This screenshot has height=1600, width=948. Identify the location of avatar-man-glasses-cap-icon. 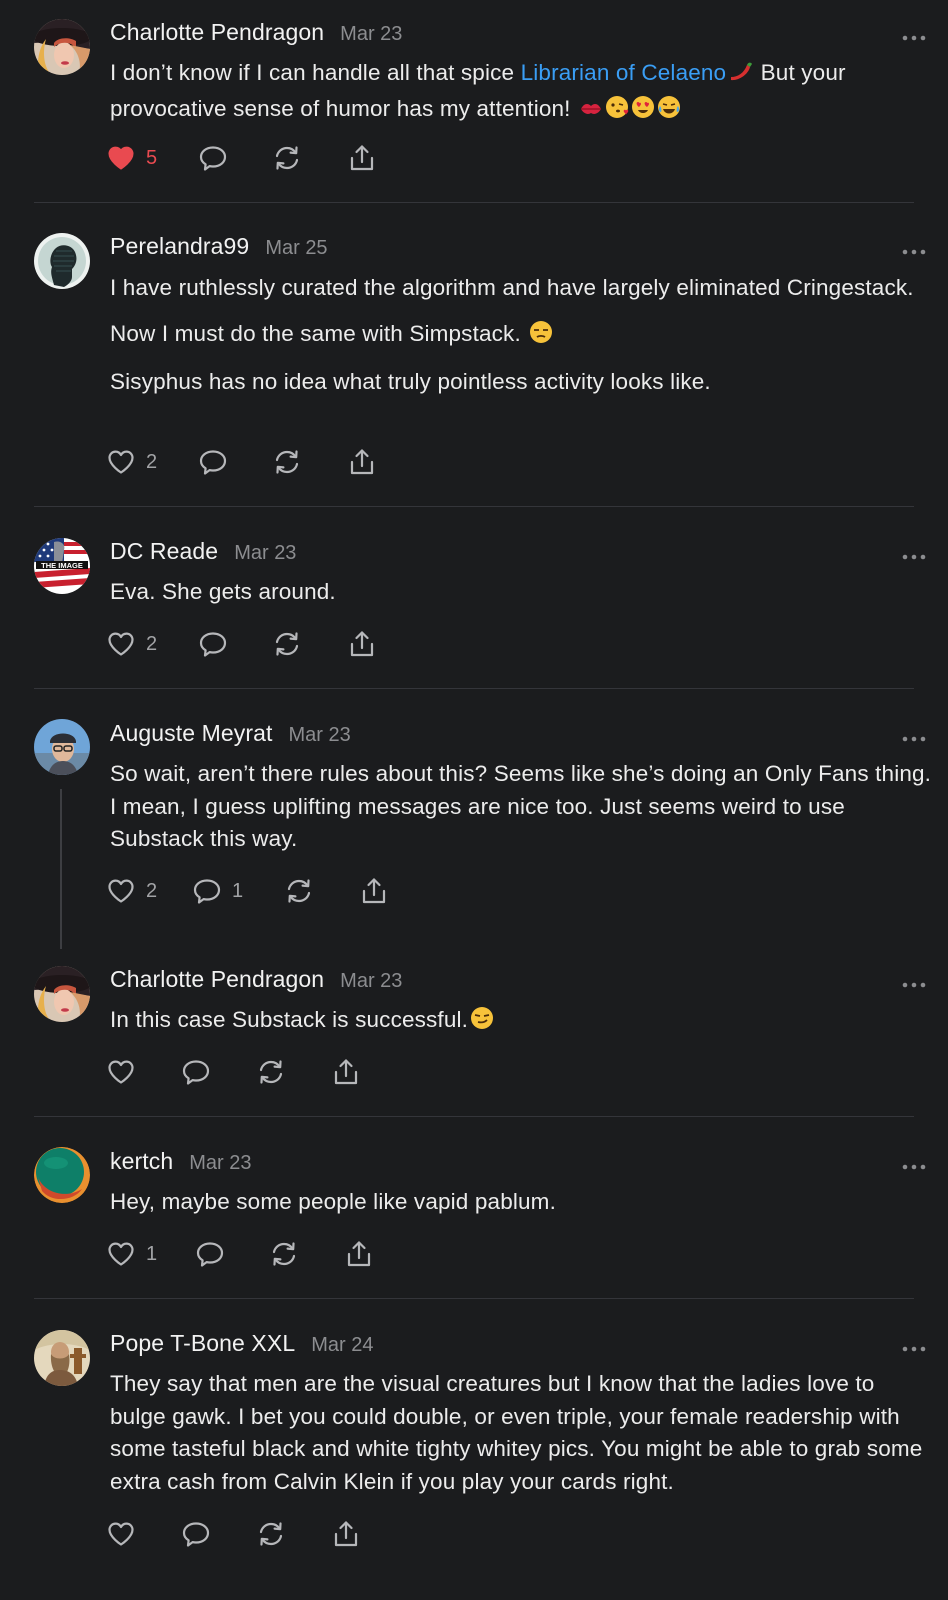
(62, 747).